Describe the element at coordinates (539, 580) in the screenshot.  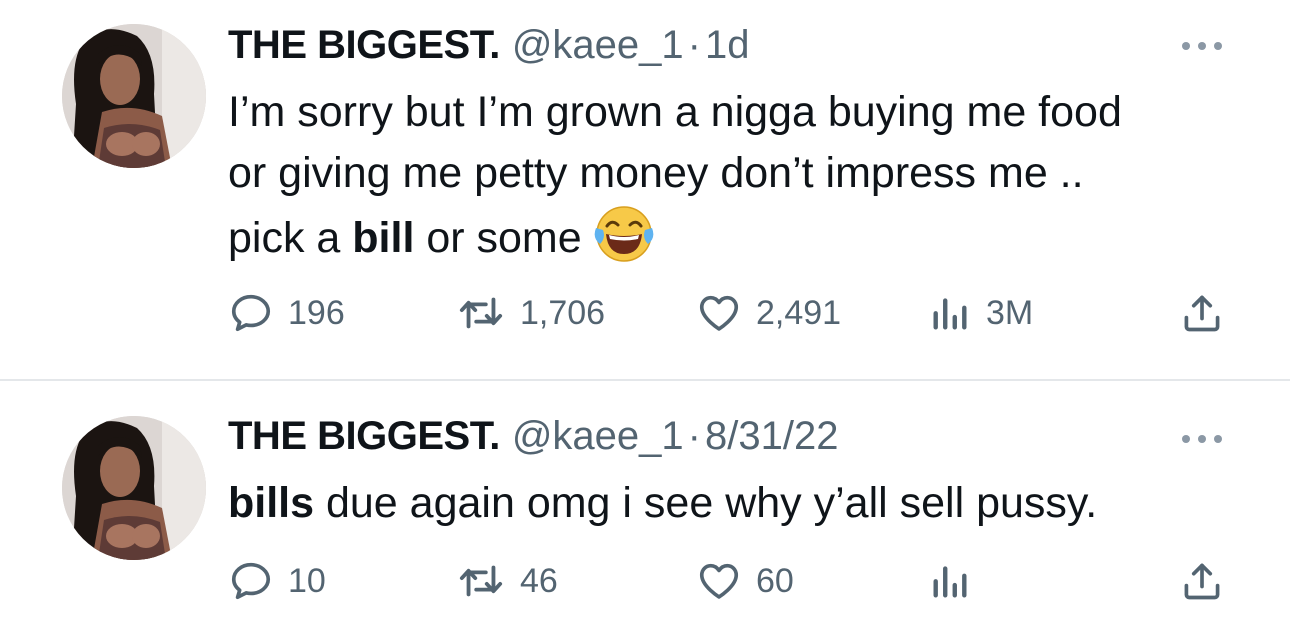
I see `retweet-count: 46` at that location.